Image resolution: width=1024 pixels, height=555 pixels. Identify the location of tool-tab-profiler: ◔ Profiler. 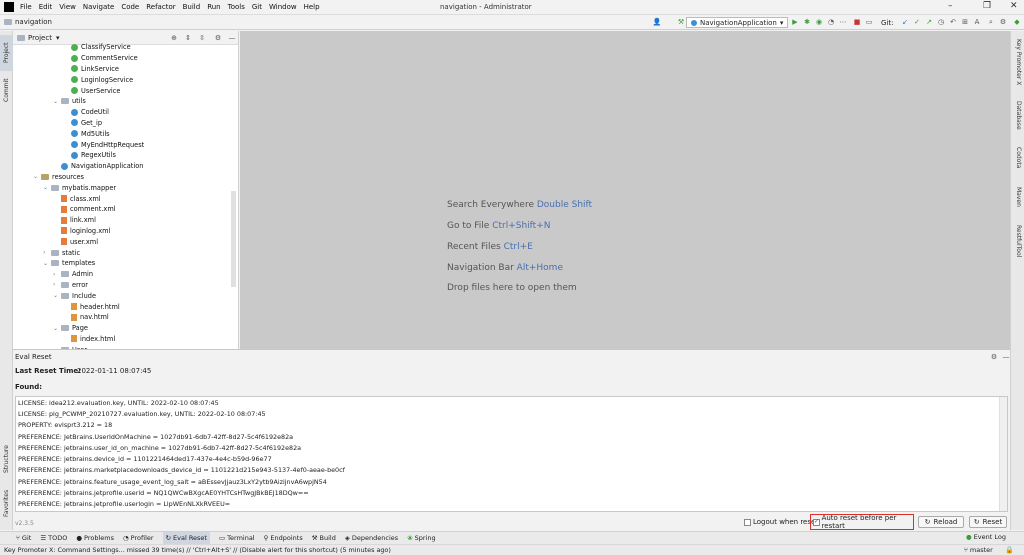
(138, 538).